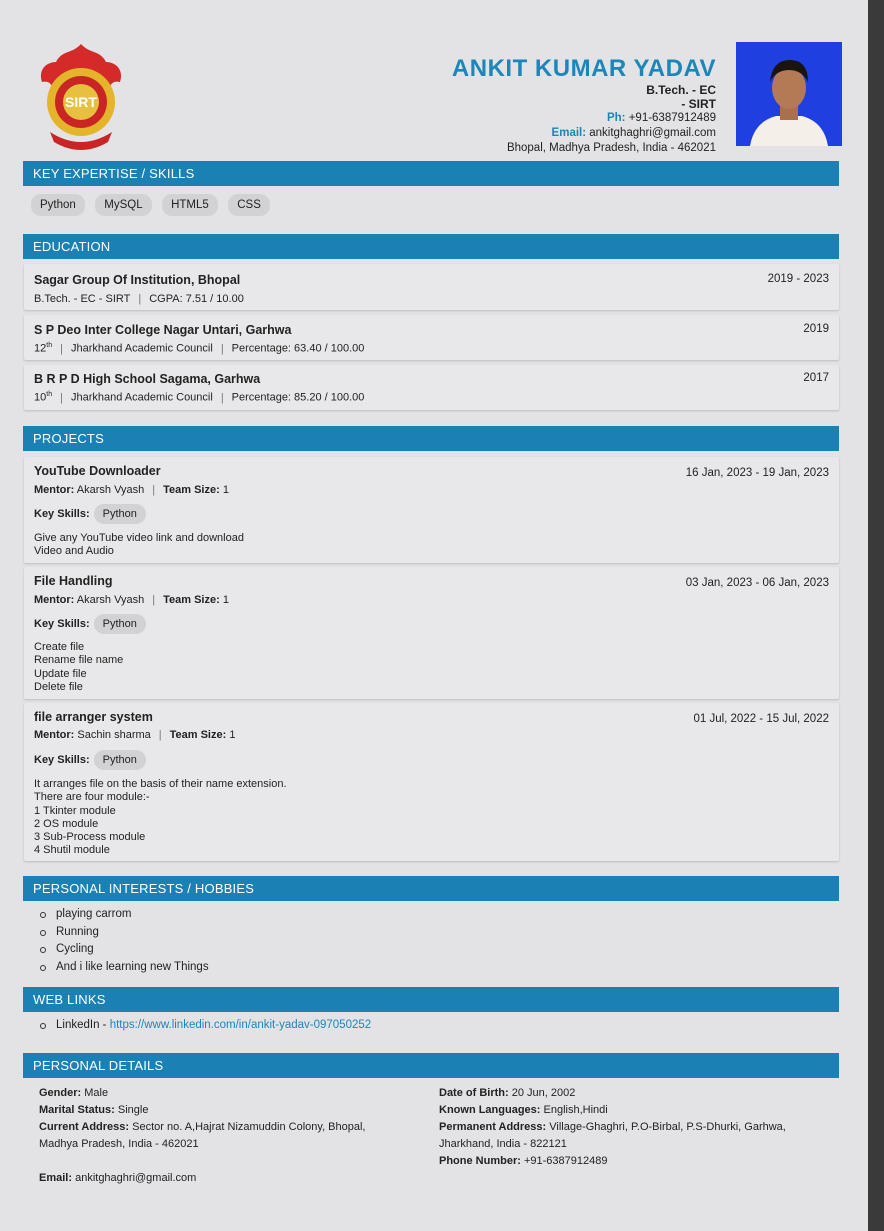  Describe the element at coordinates (681, 90) in the screenshot. I see `degree-line-1: B.Tech. - EC` at that location.